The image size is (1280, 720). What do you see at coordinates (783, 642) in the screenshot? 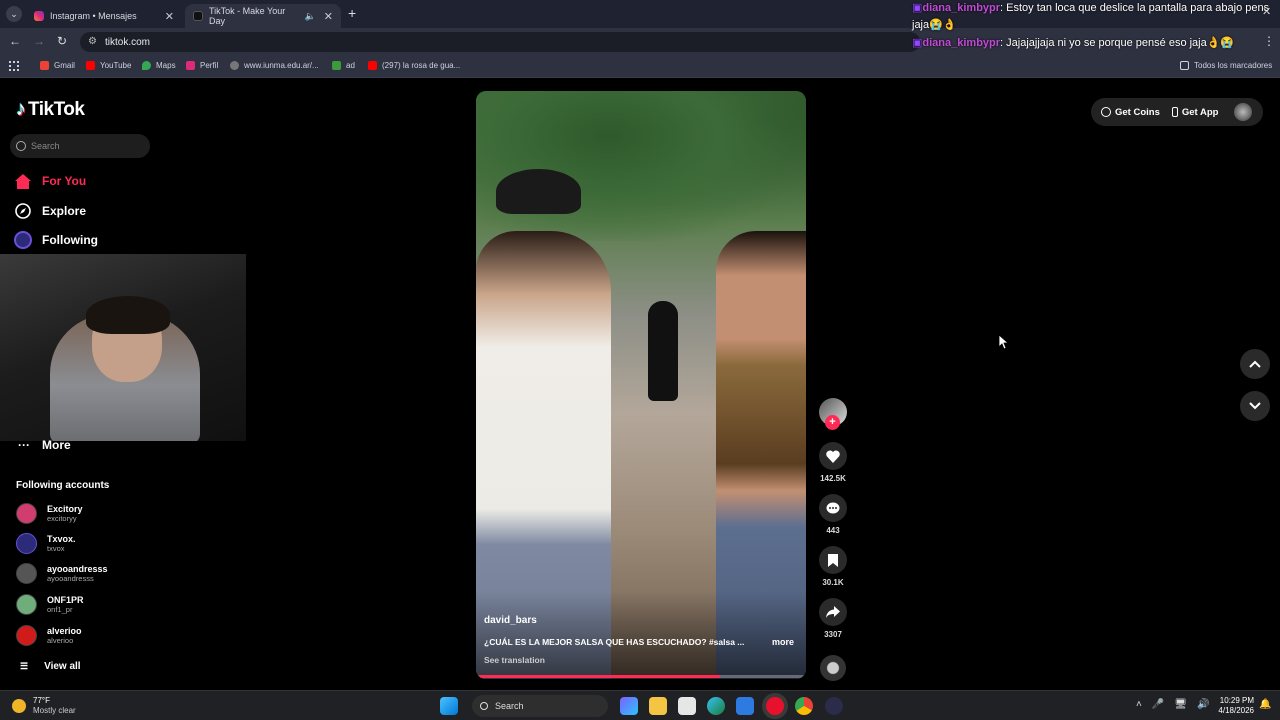
I see `caption-more-button: more` at bounding box center [783, 642].